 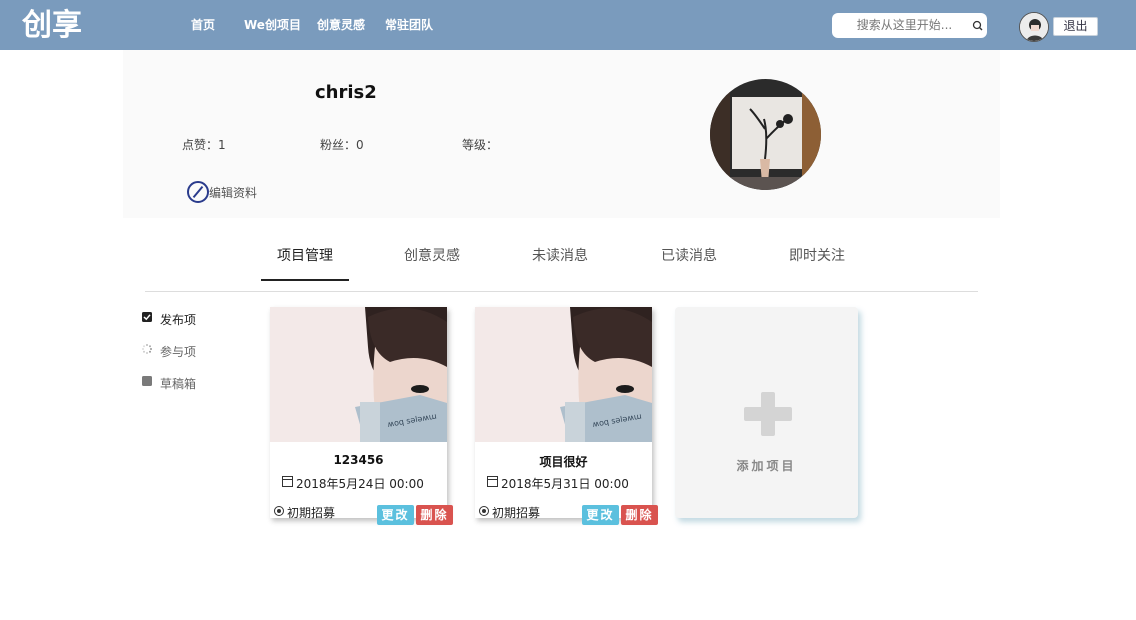 I want to click on search-icon, so click(x=978, y=26).